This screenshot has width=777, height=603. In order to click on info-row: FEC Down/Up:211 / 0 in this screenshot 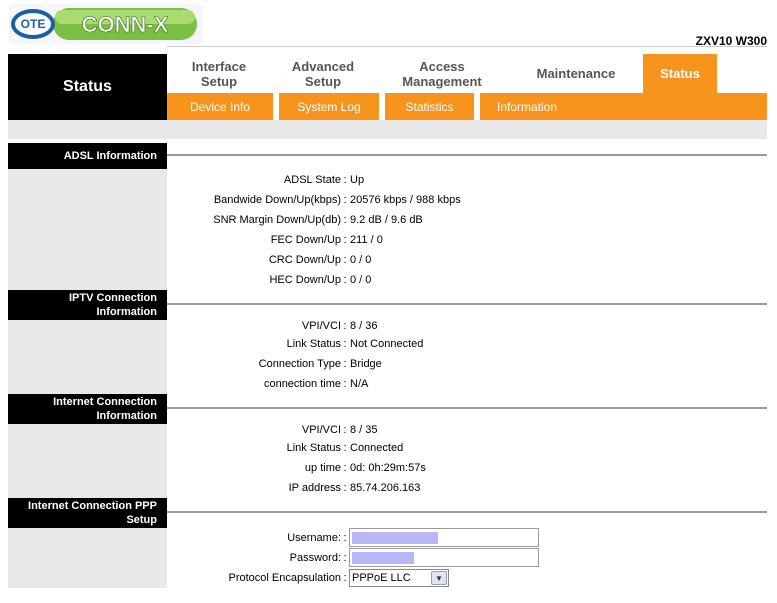, I will do `click(467, 240)`.